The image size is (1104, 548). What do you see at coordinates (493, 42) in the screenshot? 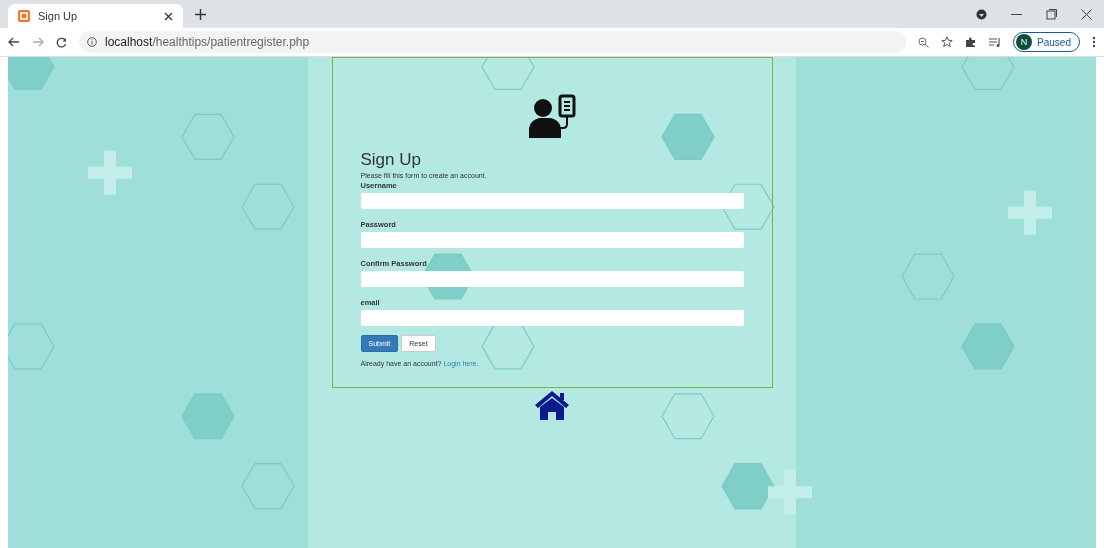
I see `address-bar: localhost/healthtips/patientregister.php` at bounding box center [493, 42].